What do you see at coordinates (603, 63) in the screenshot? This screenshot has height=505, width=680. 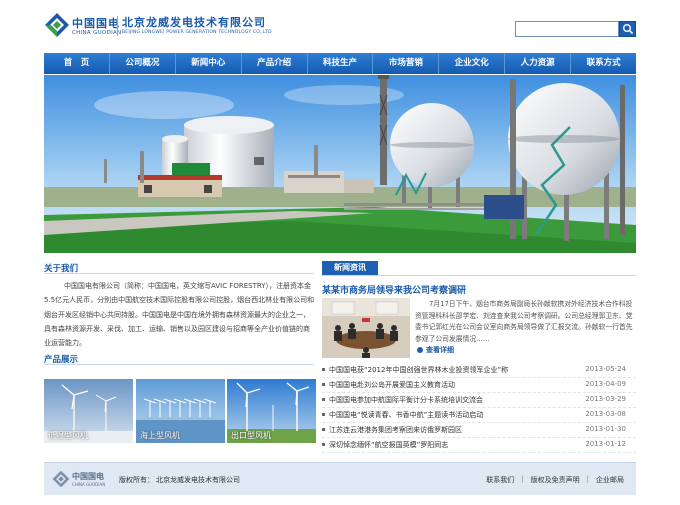 I see `nav-contact: 联系方式` at bounding box center [603, 63].